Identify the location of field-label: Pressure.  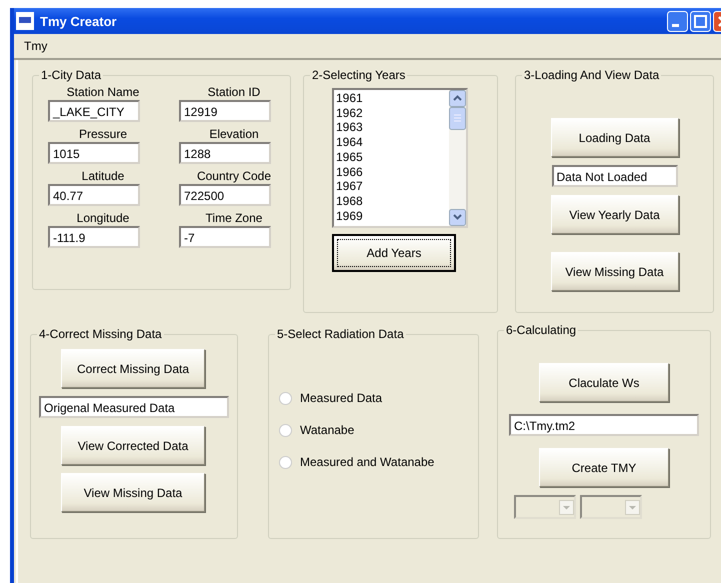
(103, 134).